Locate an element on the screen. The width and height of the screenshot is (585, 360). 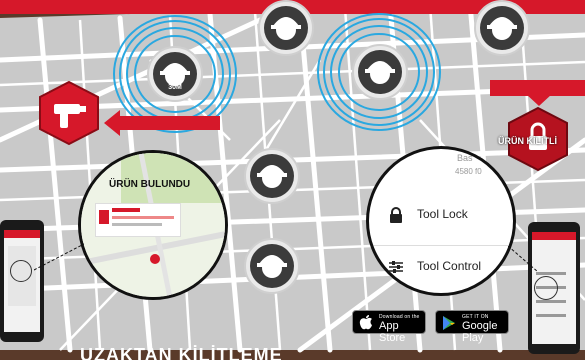
header-partial-text: Bas is located at coordinates (465, 158).